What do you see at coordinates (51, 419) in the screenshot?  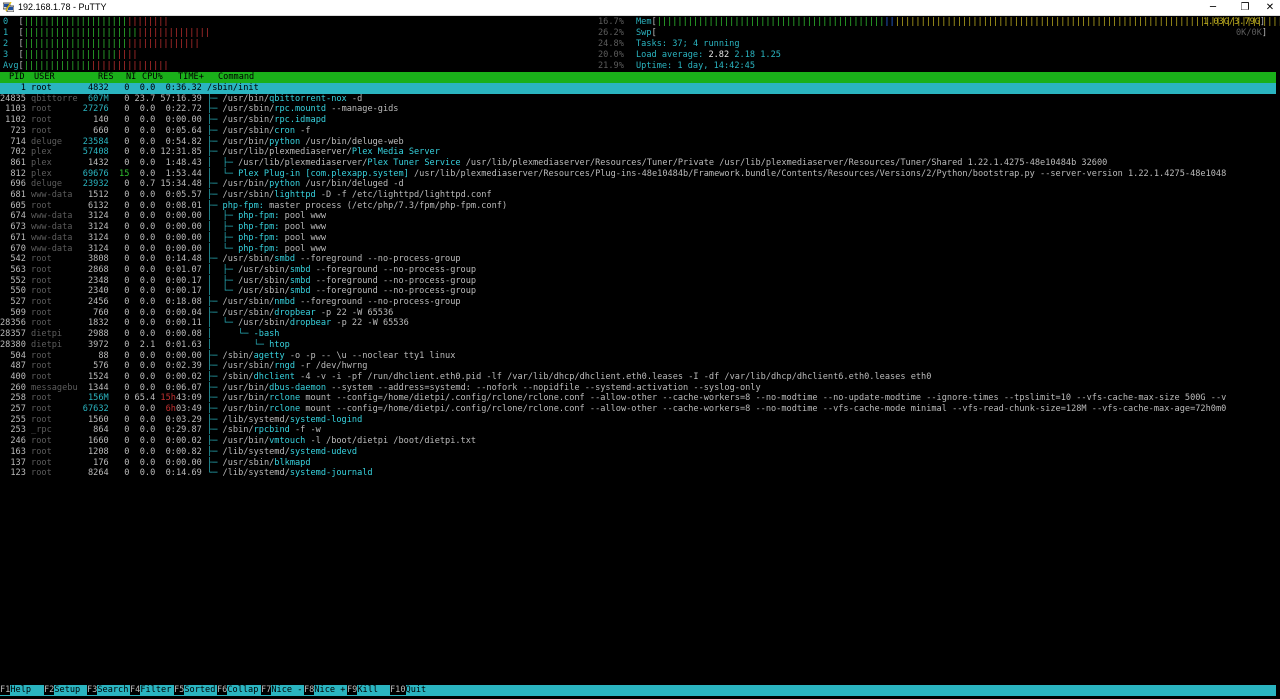 I see `cell-user: root` at bounding box center [51, 419].